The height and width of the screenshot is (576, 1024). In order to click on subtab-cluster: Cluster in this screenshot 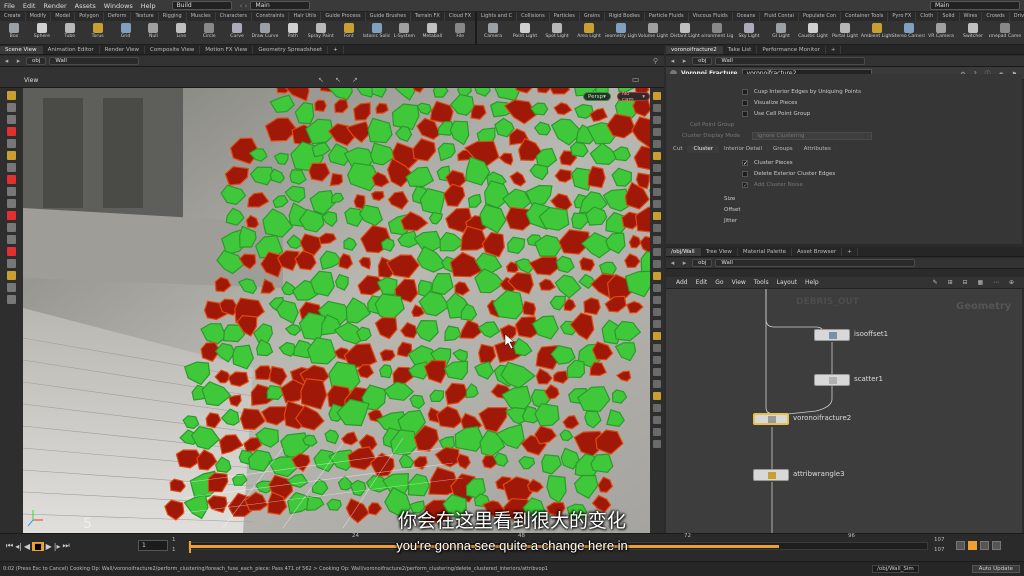, I will do `click(704, 148)`.